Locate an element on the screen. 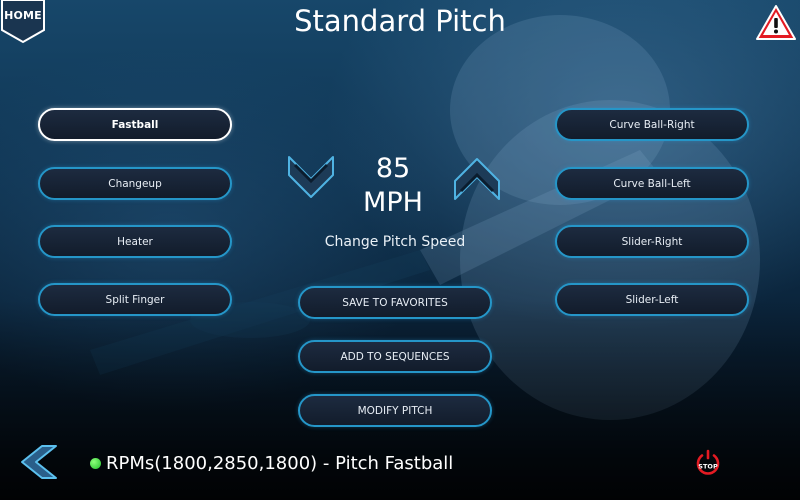  action-label: MODIFY PITCH is located at coordinates (395, 410).